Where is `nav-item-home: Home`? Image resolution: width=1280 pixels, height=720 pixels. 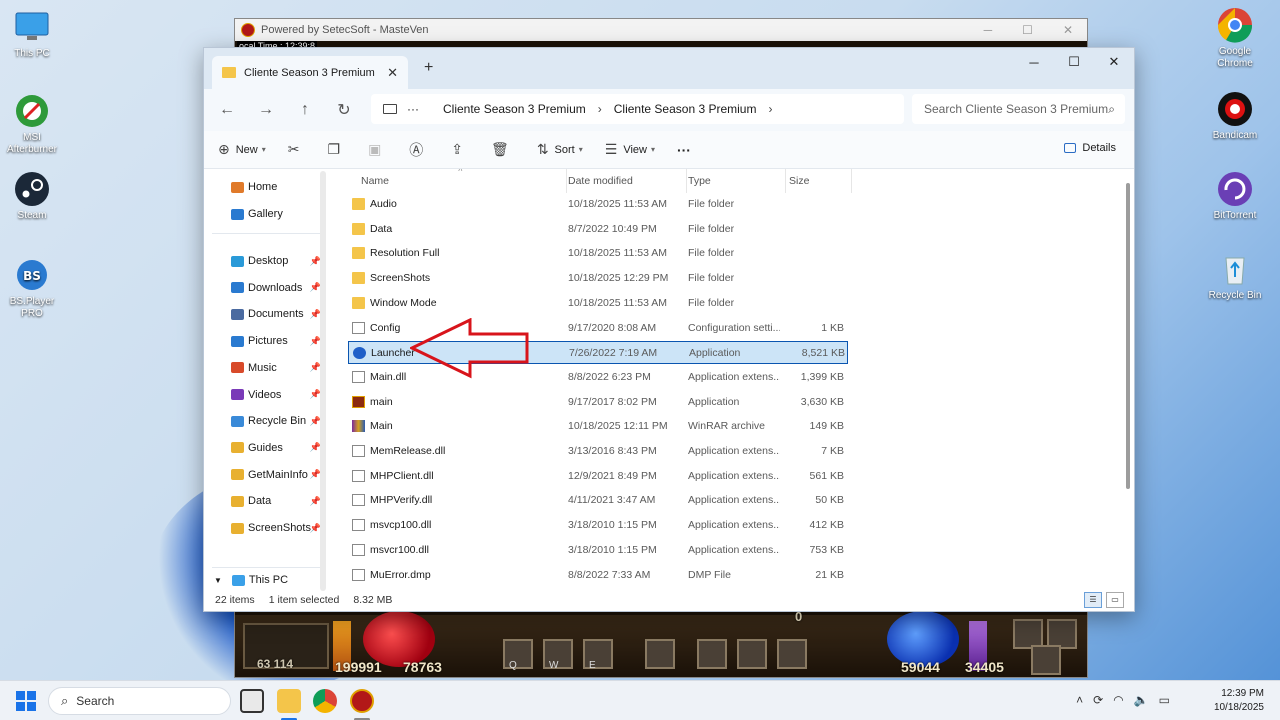
nav-item-home: Home is located at coordinates (276, 187).